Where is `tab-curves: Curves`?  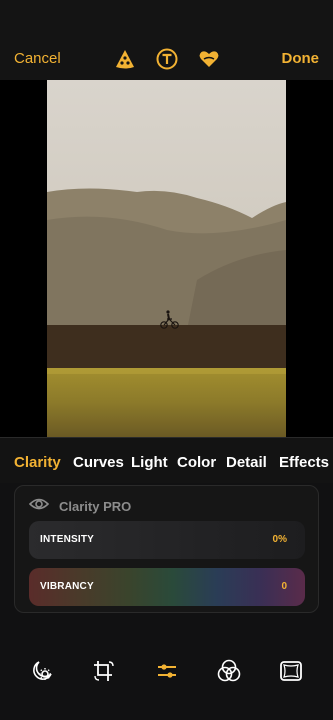 tab-curves: Curves is located at coordinates (98, 462).